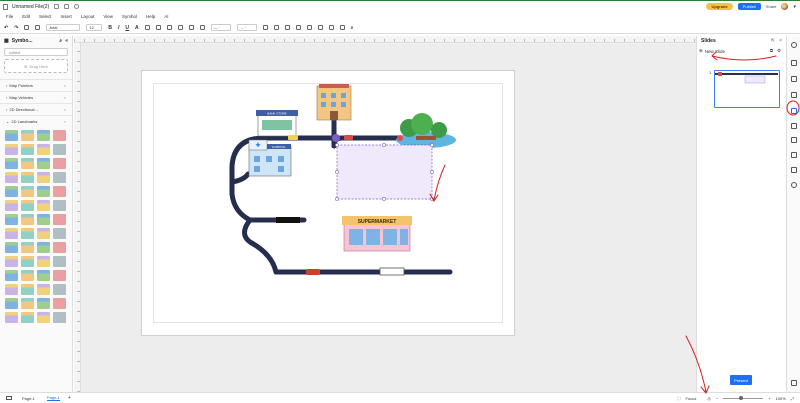 The image size is (800, 403). Describe the element at coordinates (26, 16) in the screenshot. I see `menu-edit: Edit` at that location.